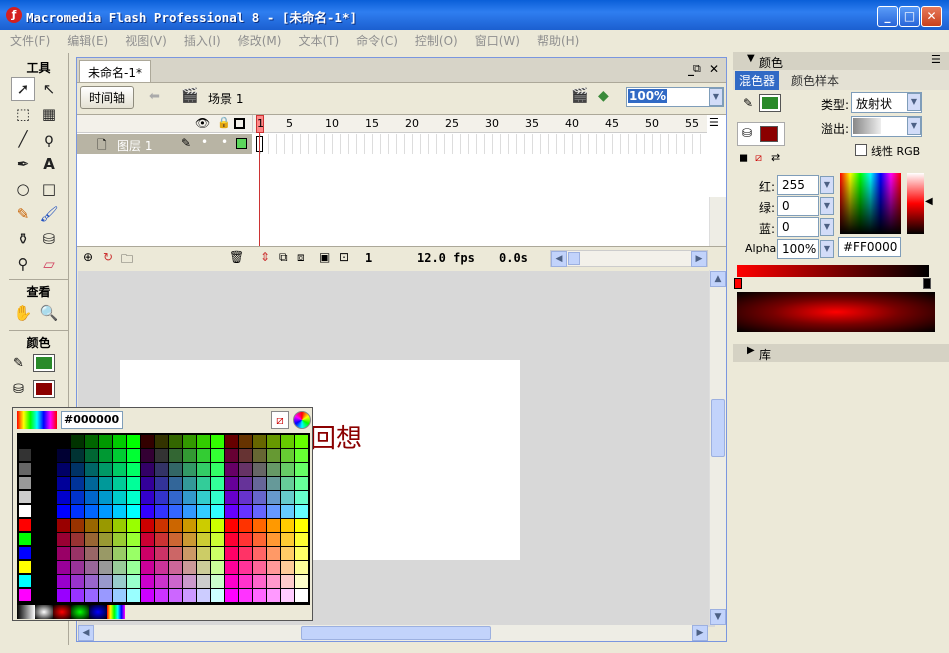 The width and height of the screenshot is (949, 653). I want to click on stage-vscroll-thumb, so click(718, 428).